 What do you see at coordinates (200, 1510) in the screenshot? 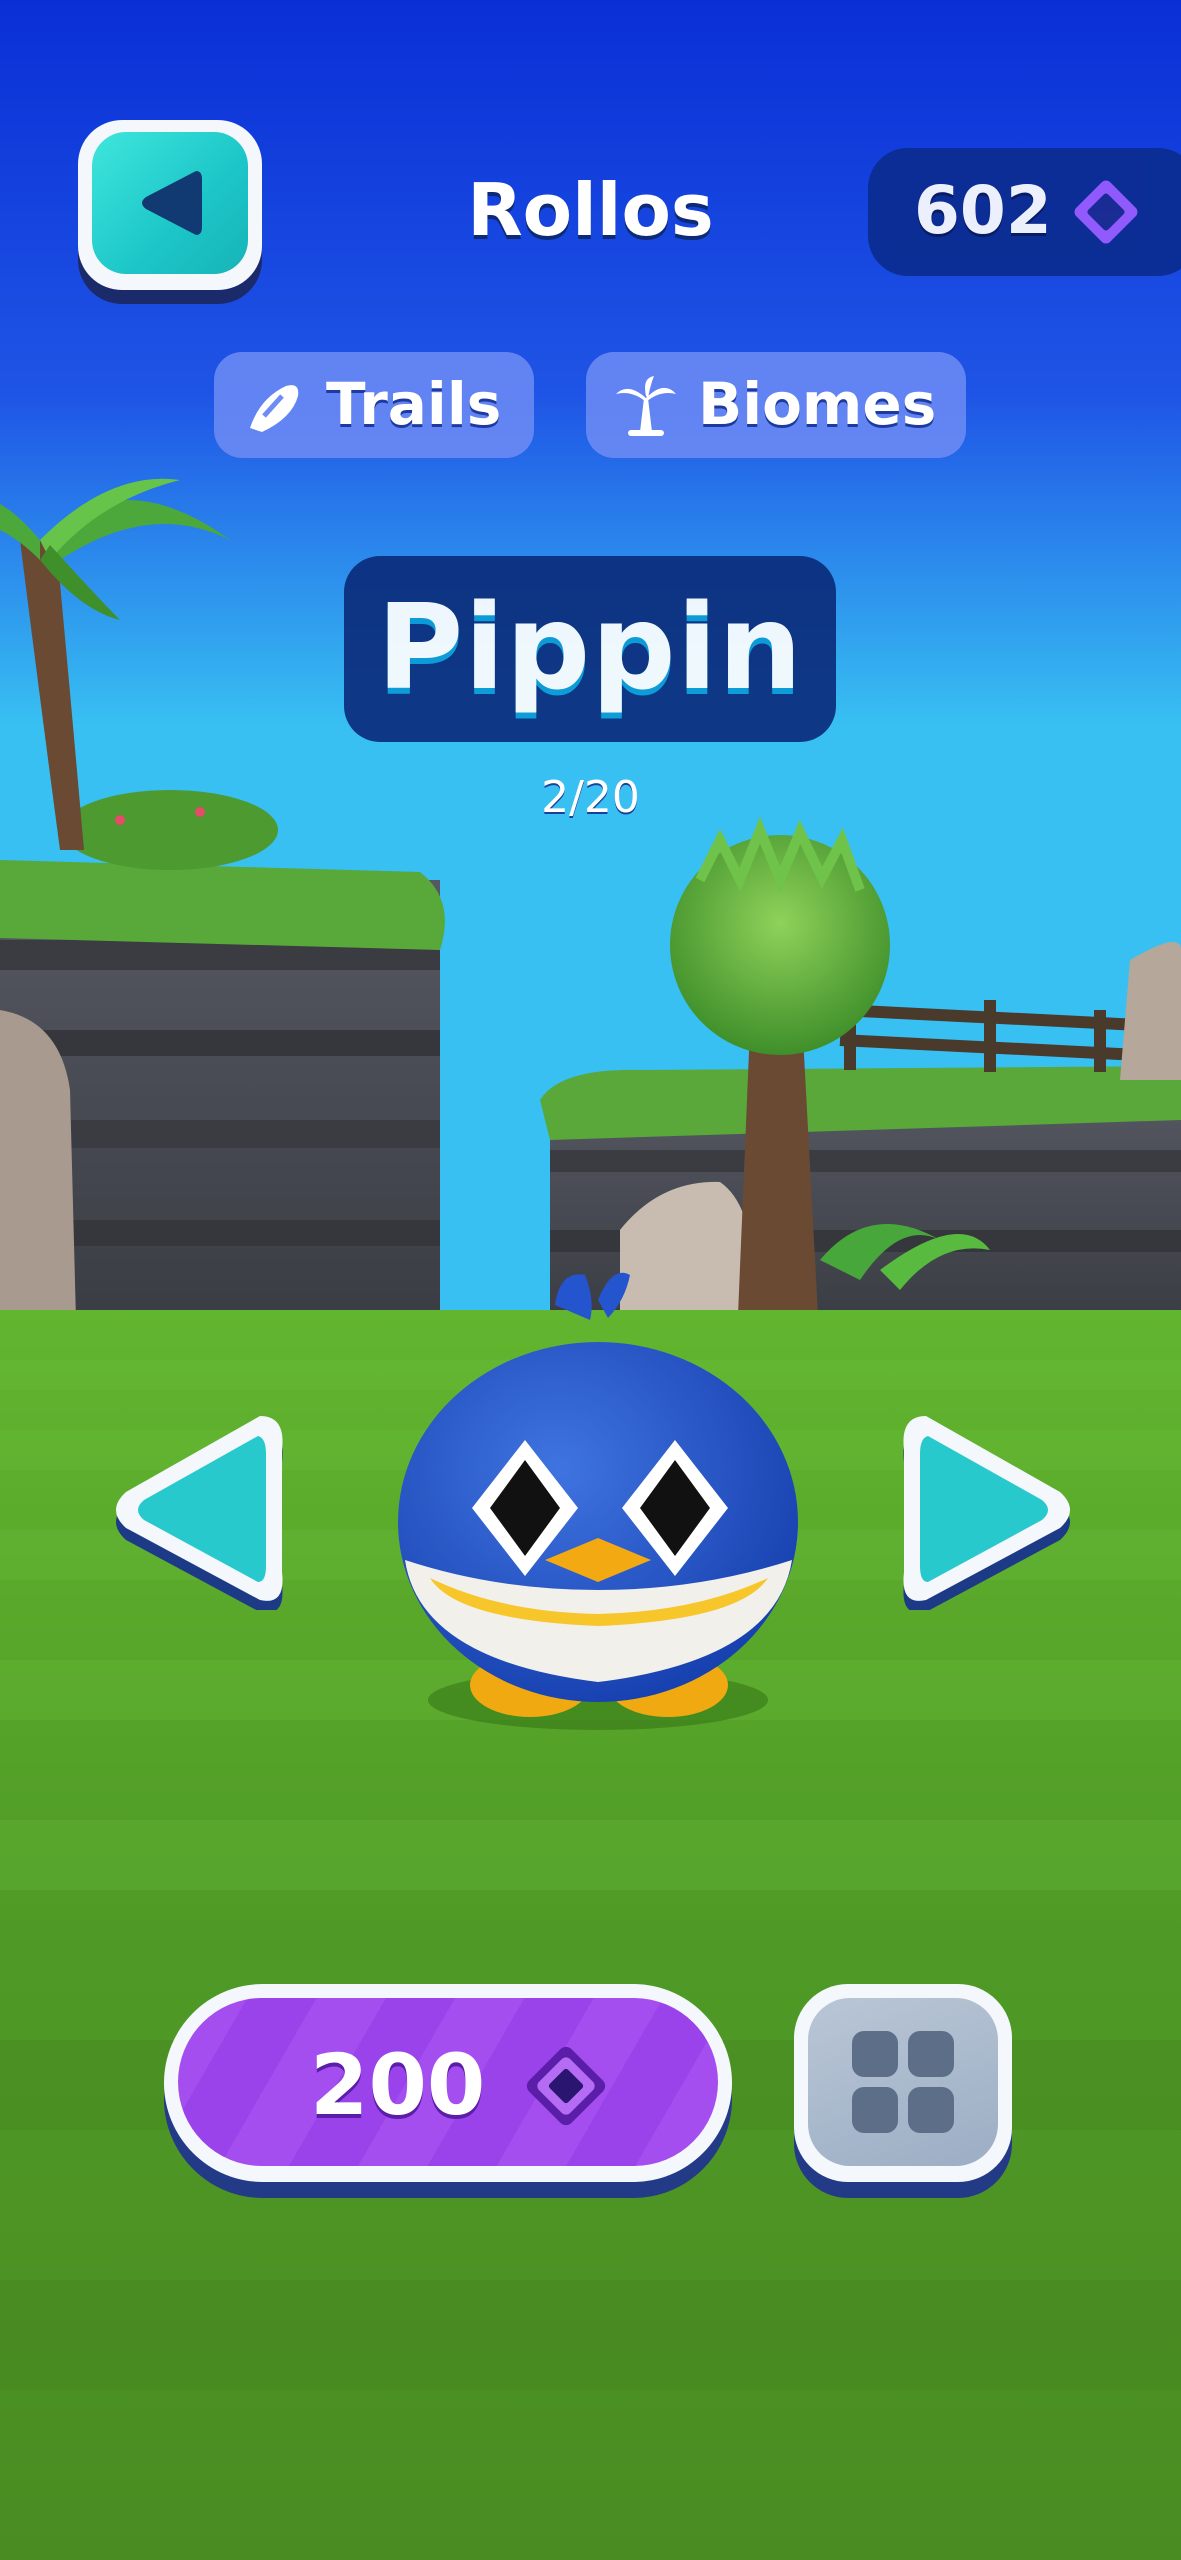
I see `previous-character-button` at bounding box center [200, 1510].